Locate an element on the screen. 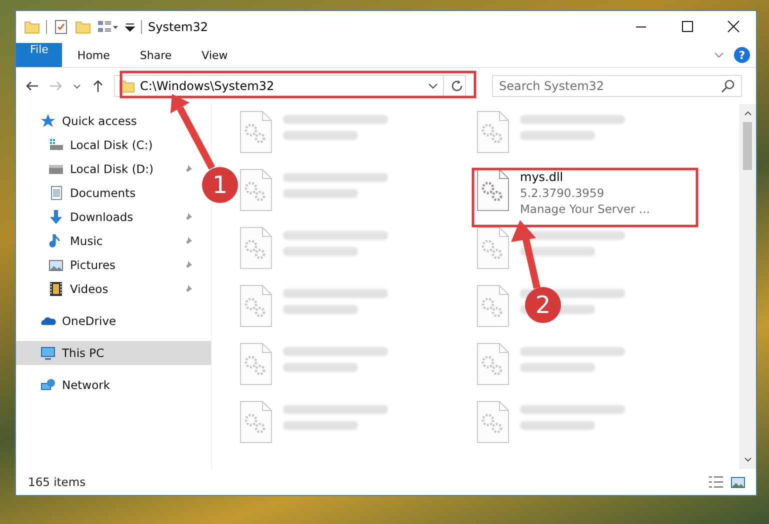  ribbon-tab: Share is located at coordinates (155, 55).